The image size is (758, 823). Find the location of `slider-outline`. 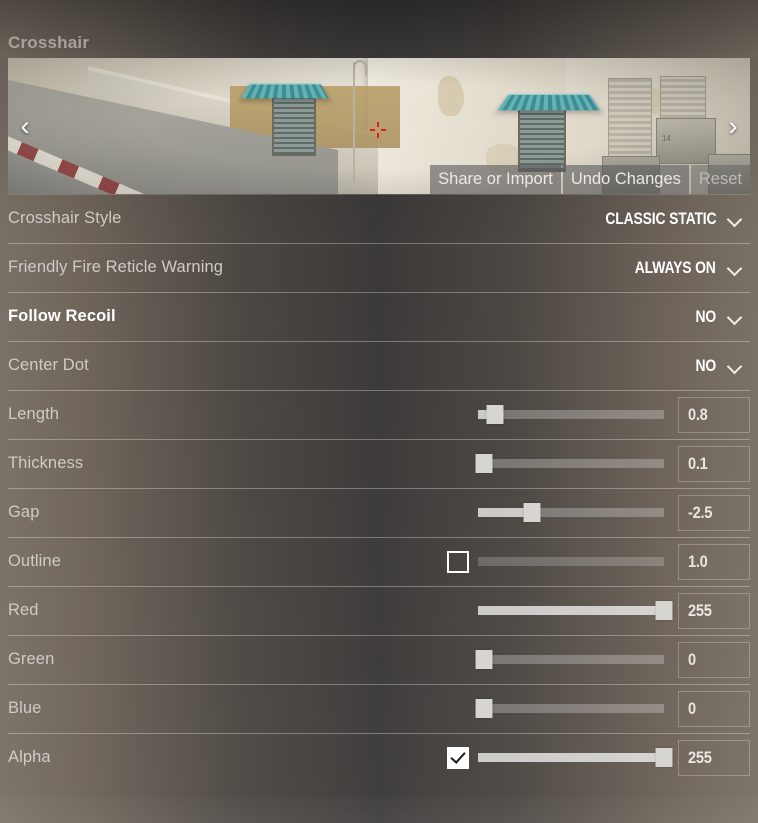

slider-outline is located at coordinates (571, 562).